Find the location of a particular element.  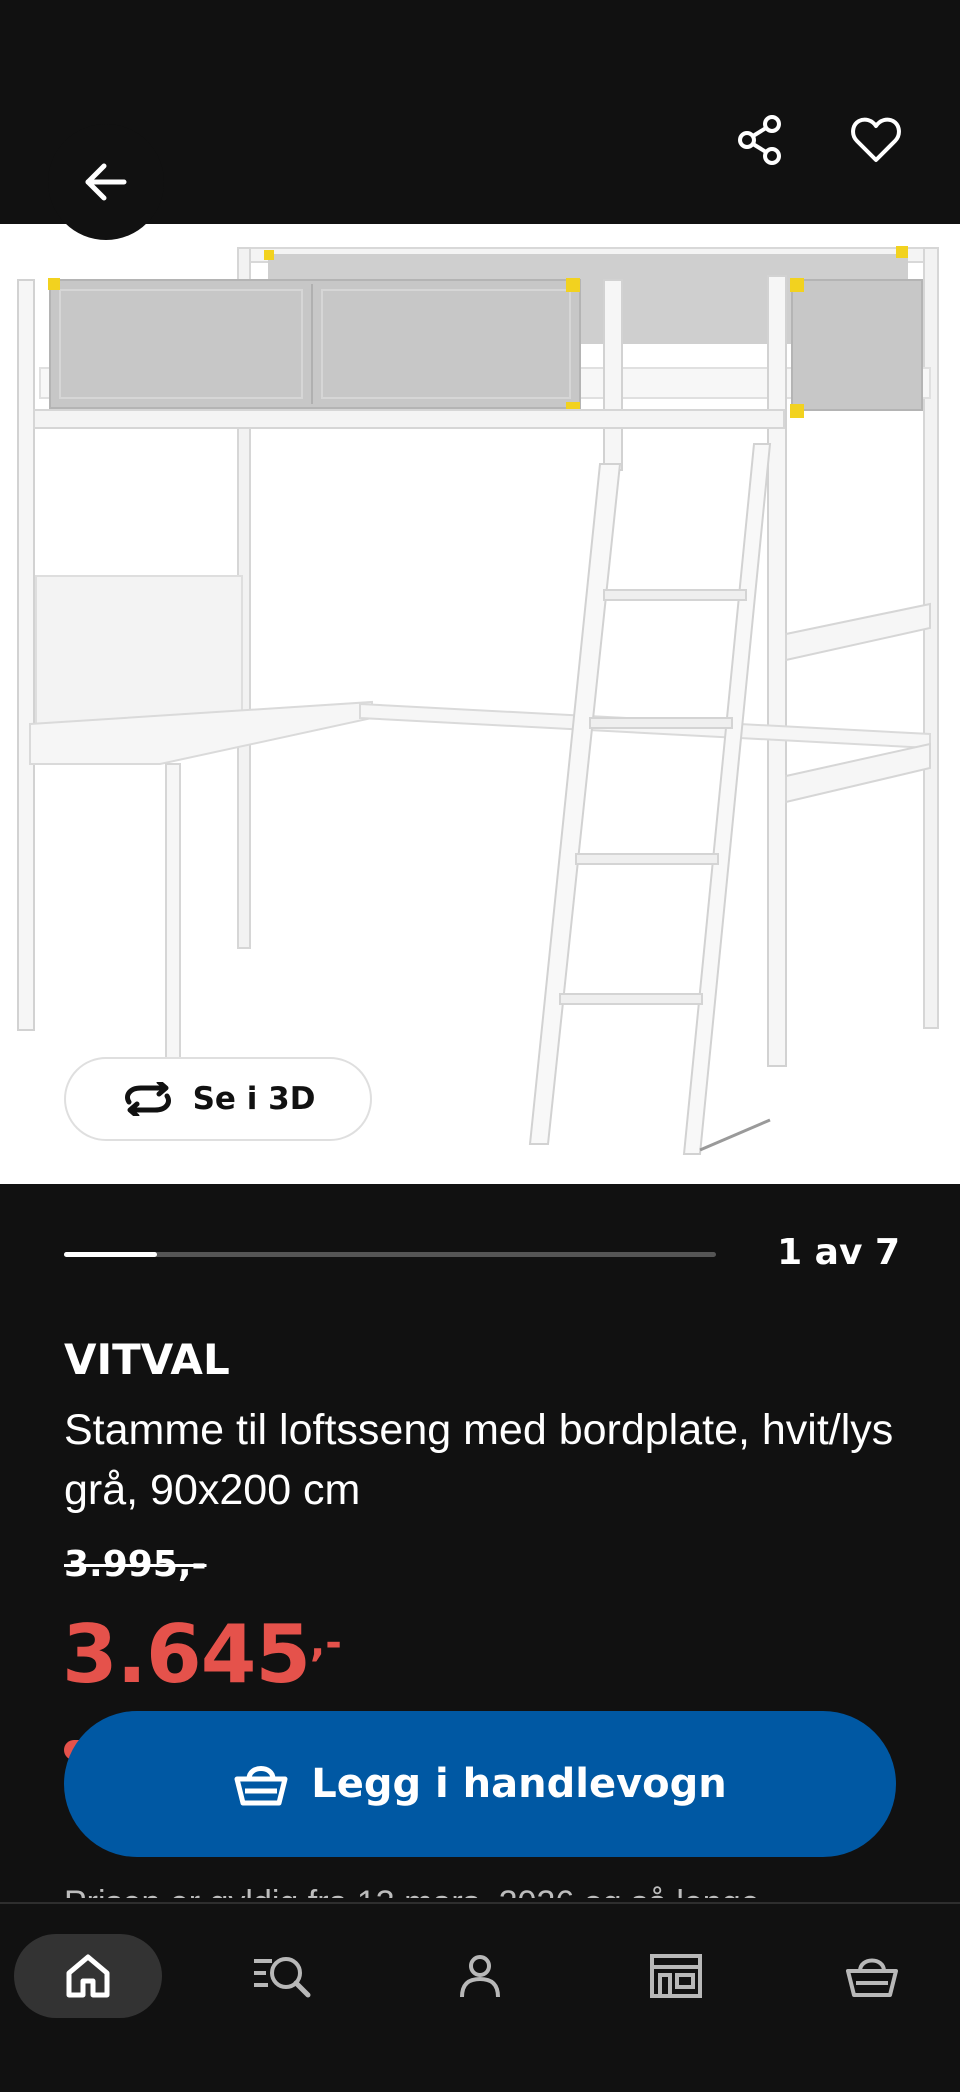

heart-icon is located at coordinates (876, 139).